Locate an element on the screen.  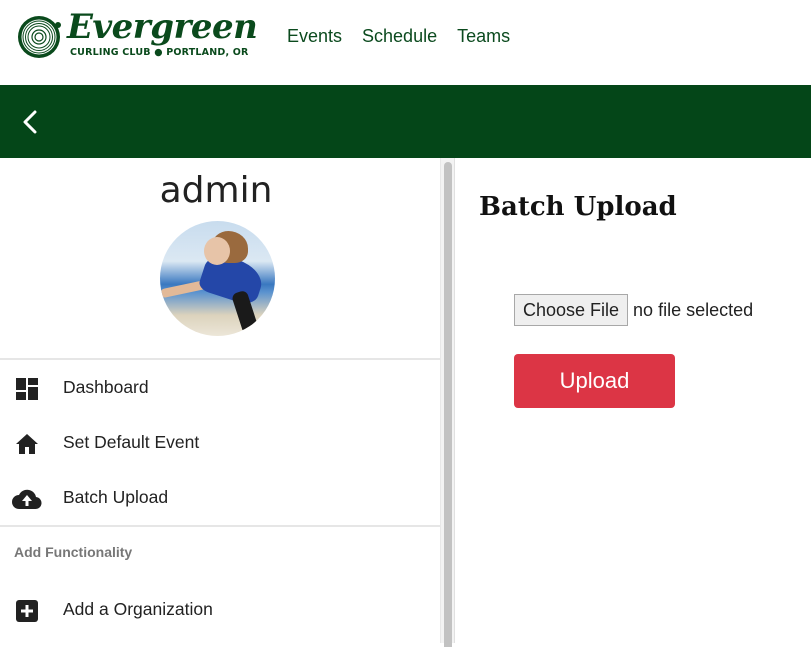
brand-logo: Evergreen CURLING CLUB ● PORTLAND, OR is located at coordinates (137, 35).